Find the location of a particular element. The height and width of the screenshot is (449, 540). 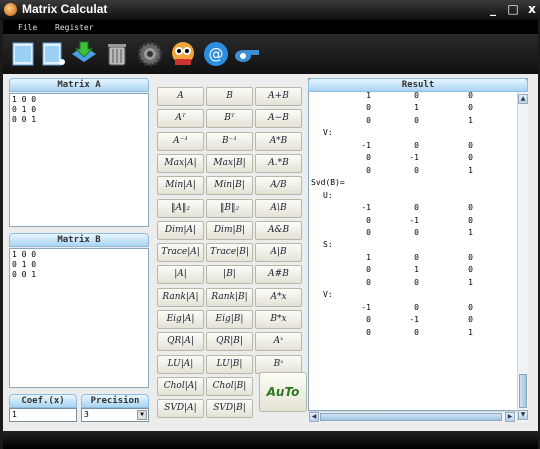

chevron-down-icon: ▼ is located at coordinates (142, 415).